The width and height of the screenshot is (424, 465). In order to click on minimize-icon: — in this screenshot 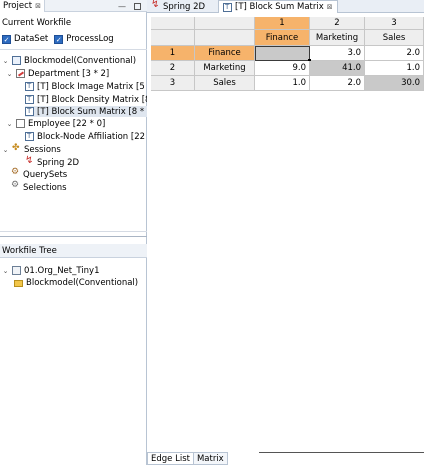, I will do `click(122, 6)`.